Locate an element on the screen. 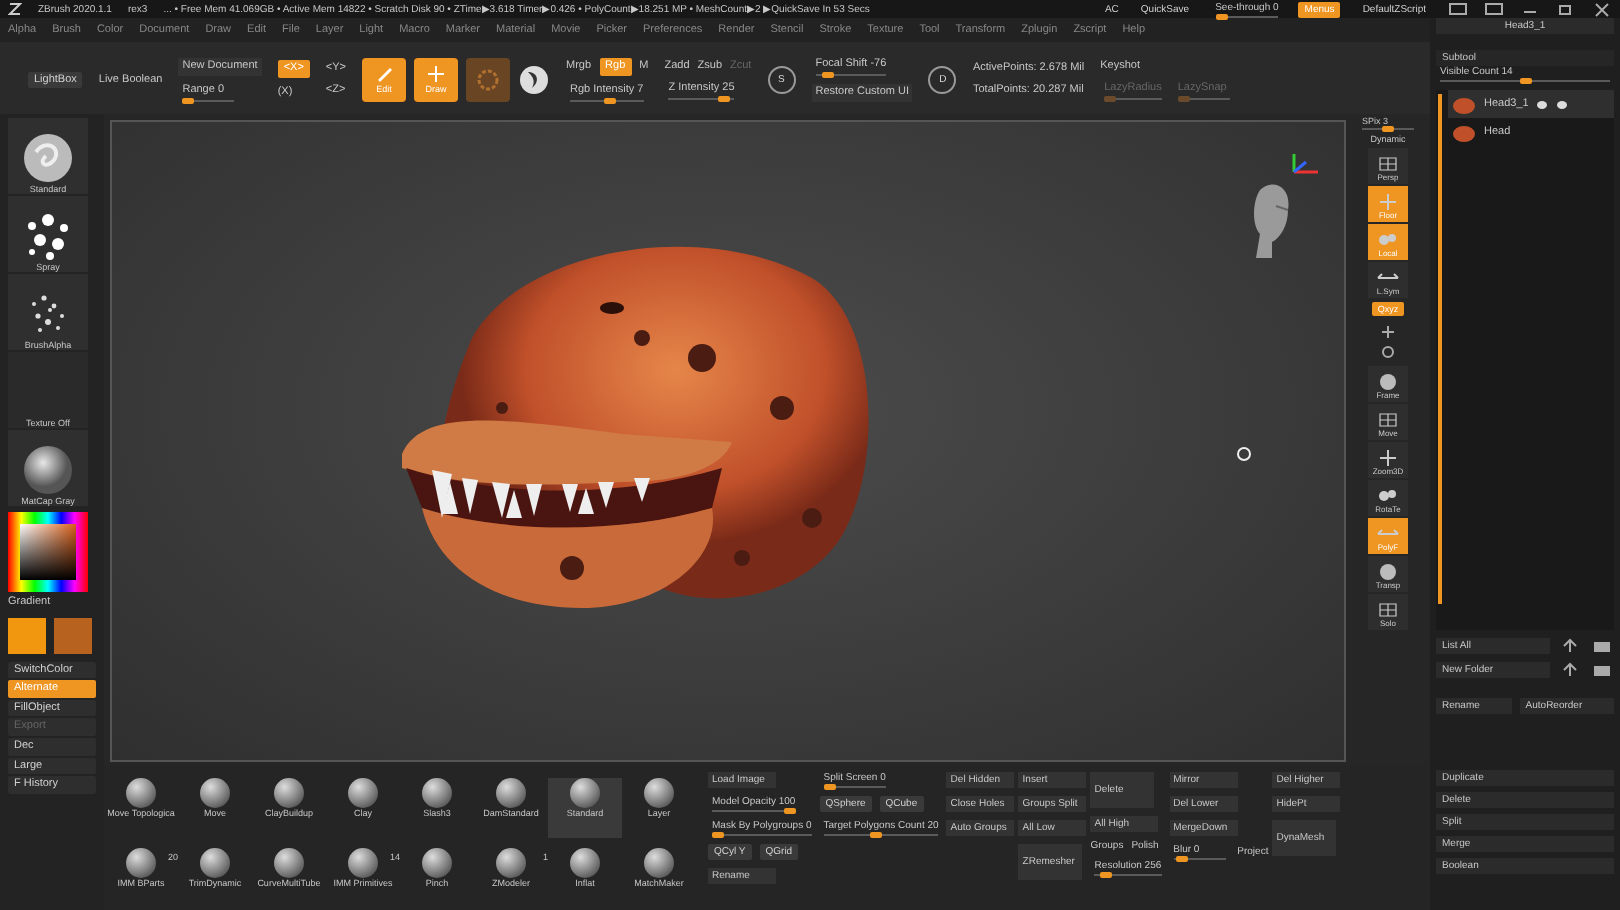  close-icon is located at coordinates (1602, 9).